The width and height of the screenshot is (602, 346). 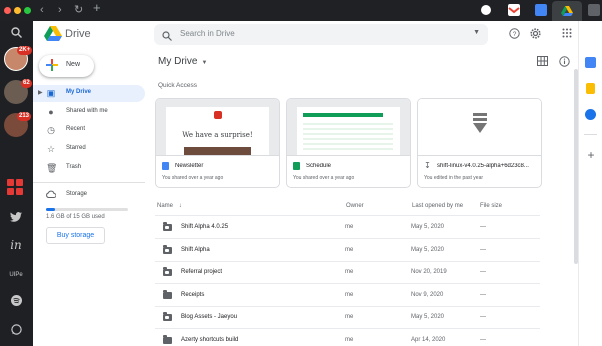 What do you see at coordinates (89, 168) in the screenshot?
I see `sidebar-item-trash: 🗑 Trash` at bounding box center [89, 168].